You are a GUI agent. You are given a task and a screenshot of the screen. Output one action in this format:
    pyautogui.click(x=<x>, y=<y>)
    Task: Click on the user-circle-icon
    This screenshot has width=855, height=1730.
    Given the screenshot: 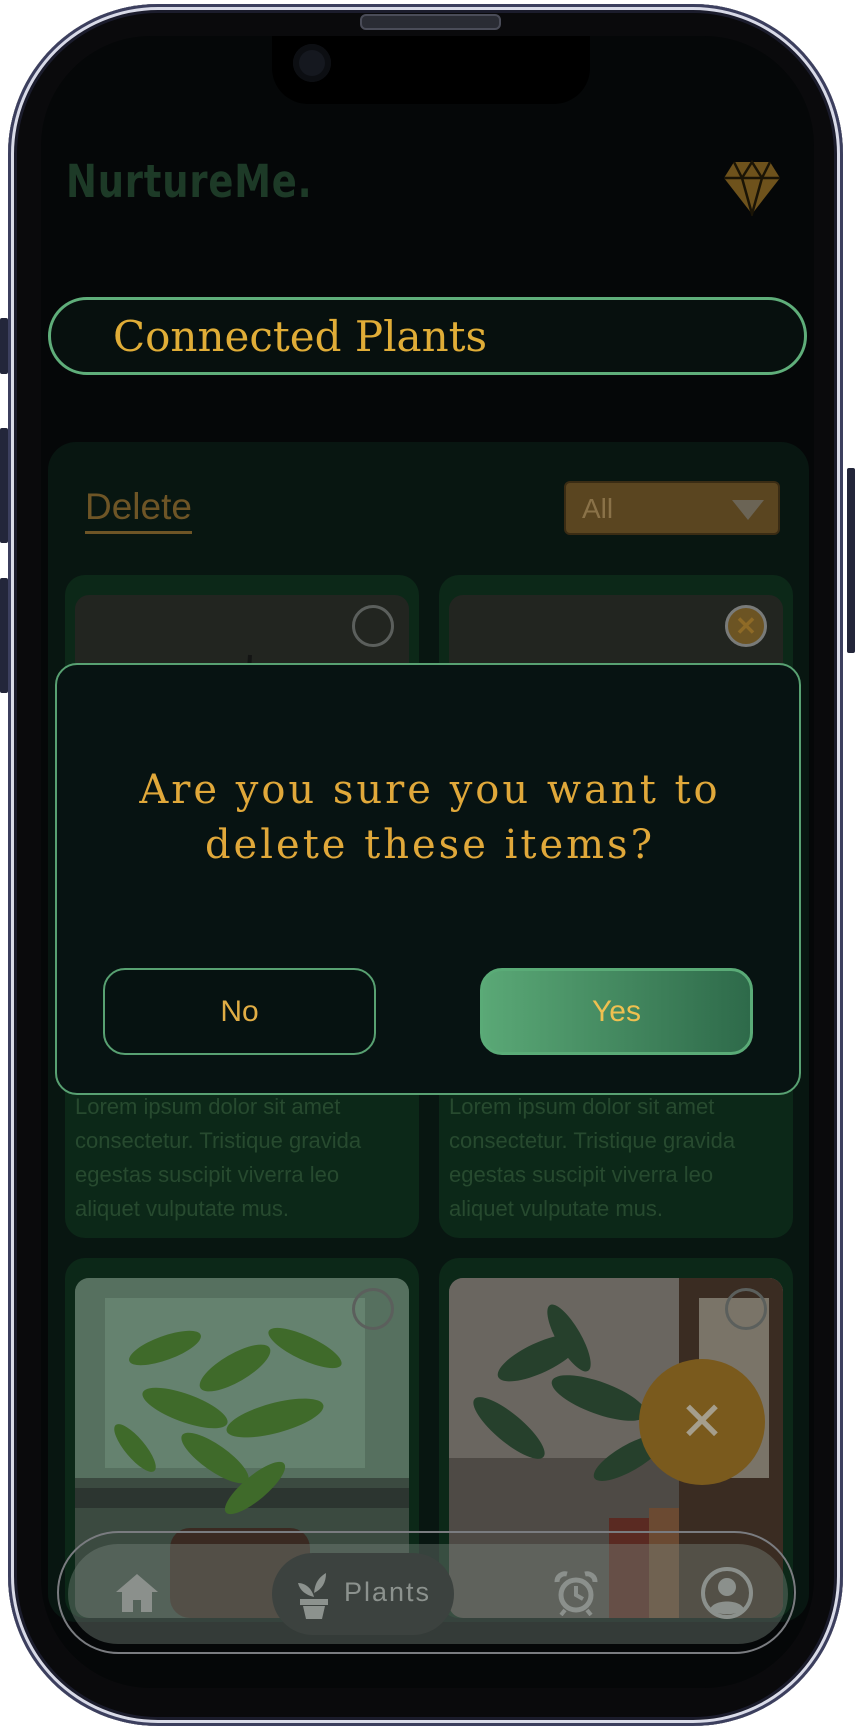 What is the action you would take?
    pyautogui.click(x=727, y=1593)
    